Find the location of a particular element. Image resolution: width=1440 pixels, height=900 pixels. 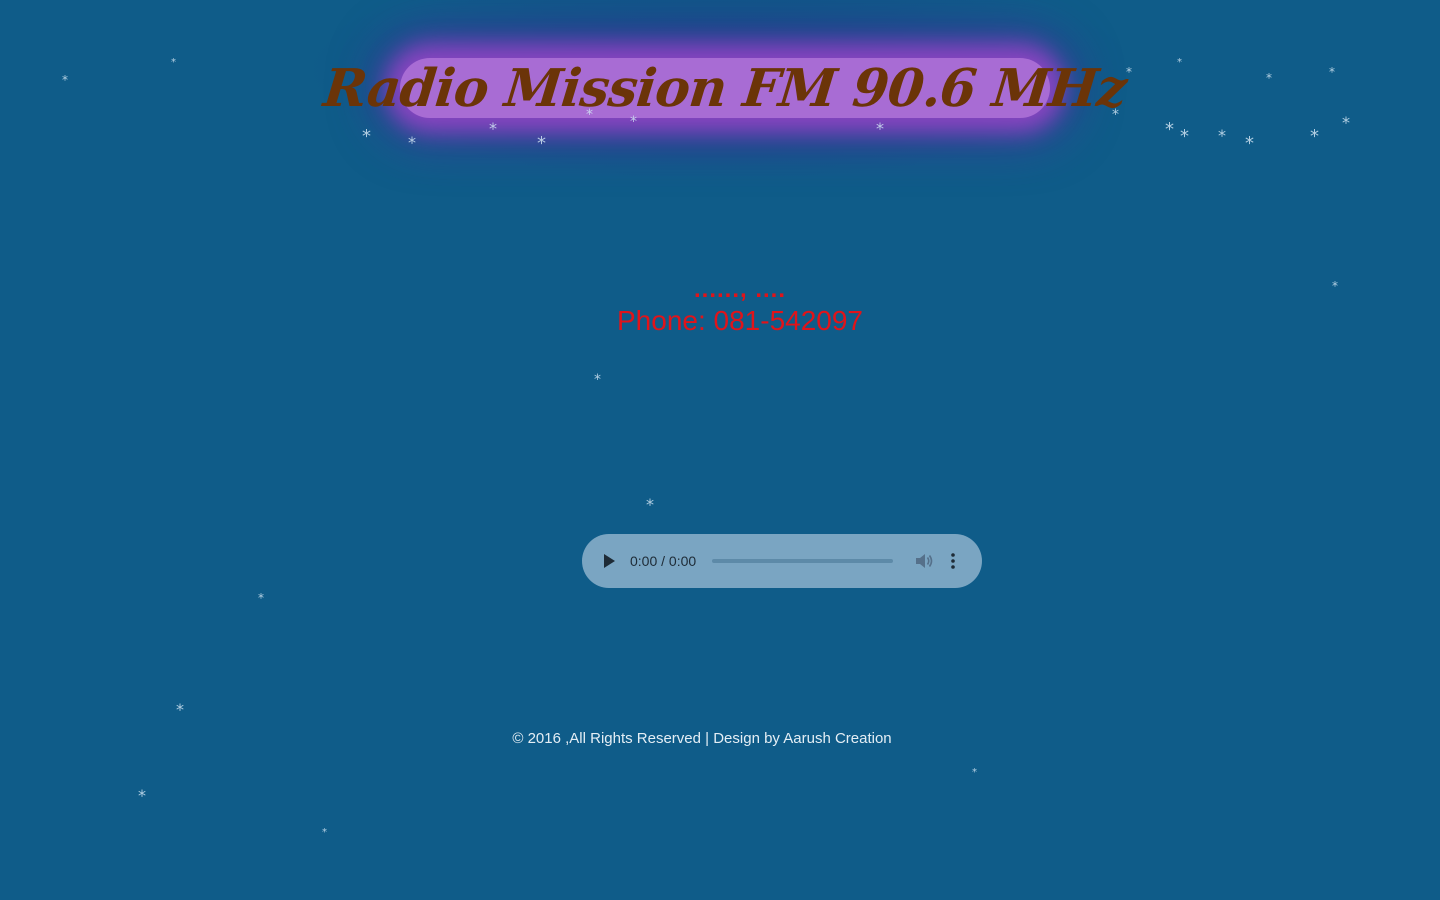

play-button is located at coordinates (609, 561).